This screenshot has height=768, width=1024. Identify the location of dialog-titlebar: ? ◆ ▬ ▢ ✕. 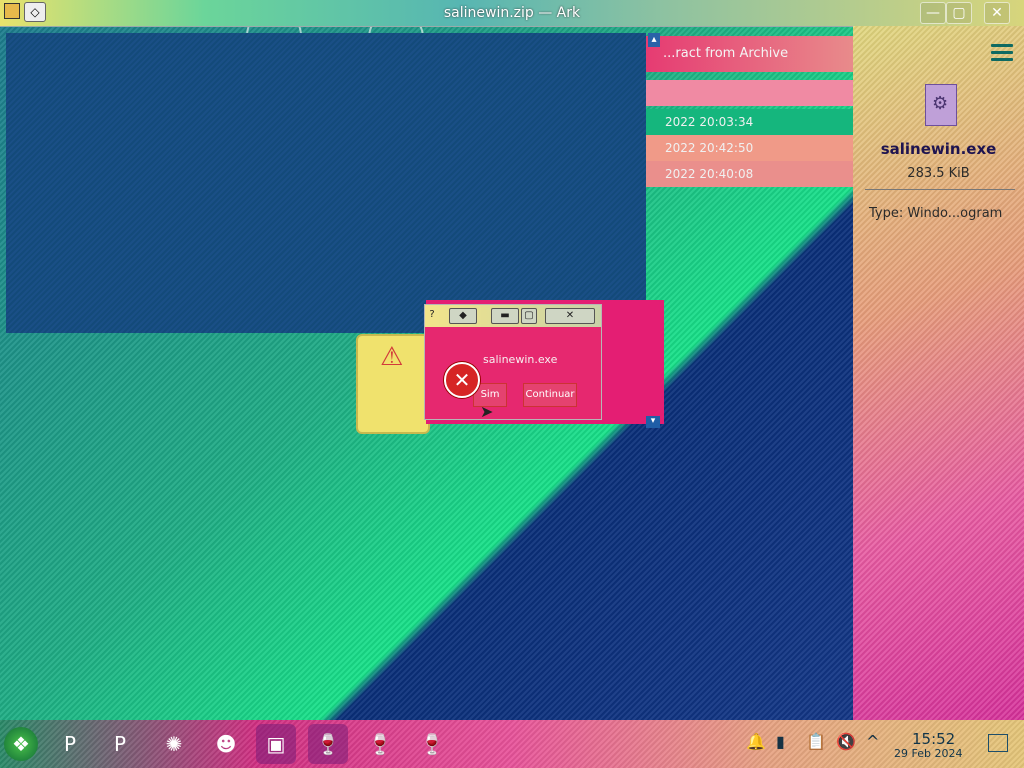
(513, 316).